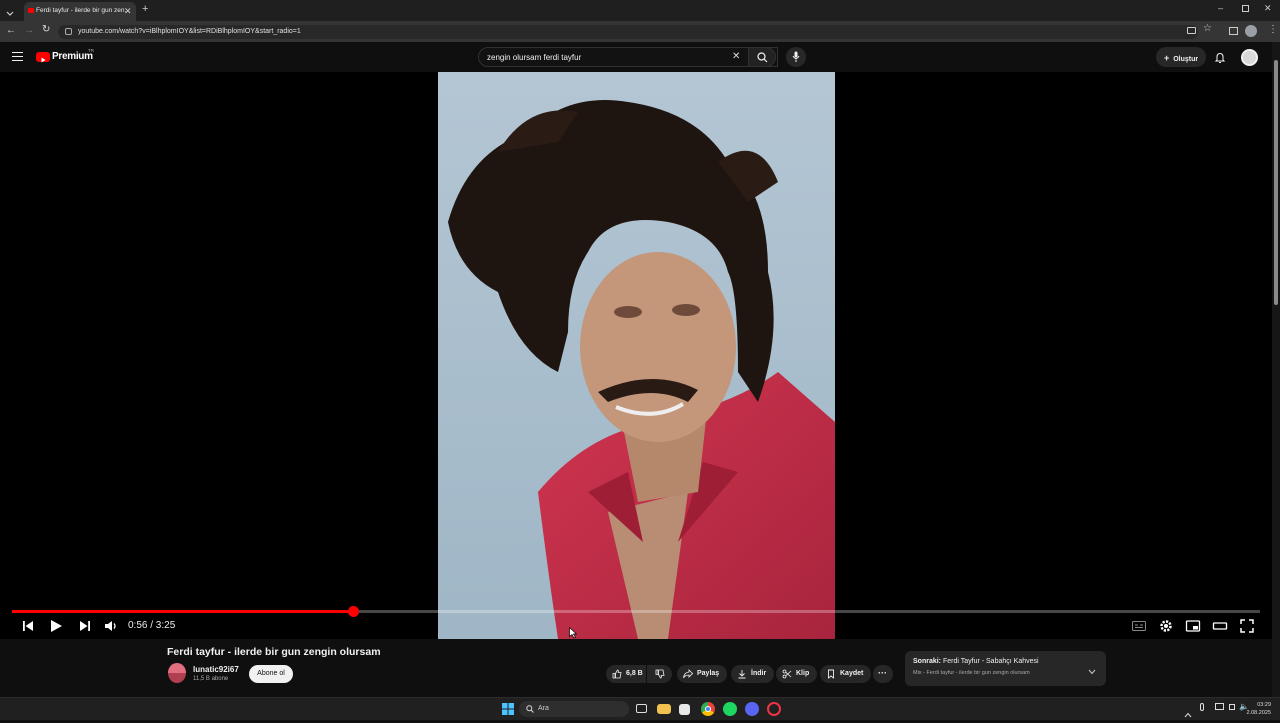 This screenshot has height=723, width=1280. What do you see at coordinates (182, 611) in the screenshot?
I see `progress-played` at bounding box center [182, 611].